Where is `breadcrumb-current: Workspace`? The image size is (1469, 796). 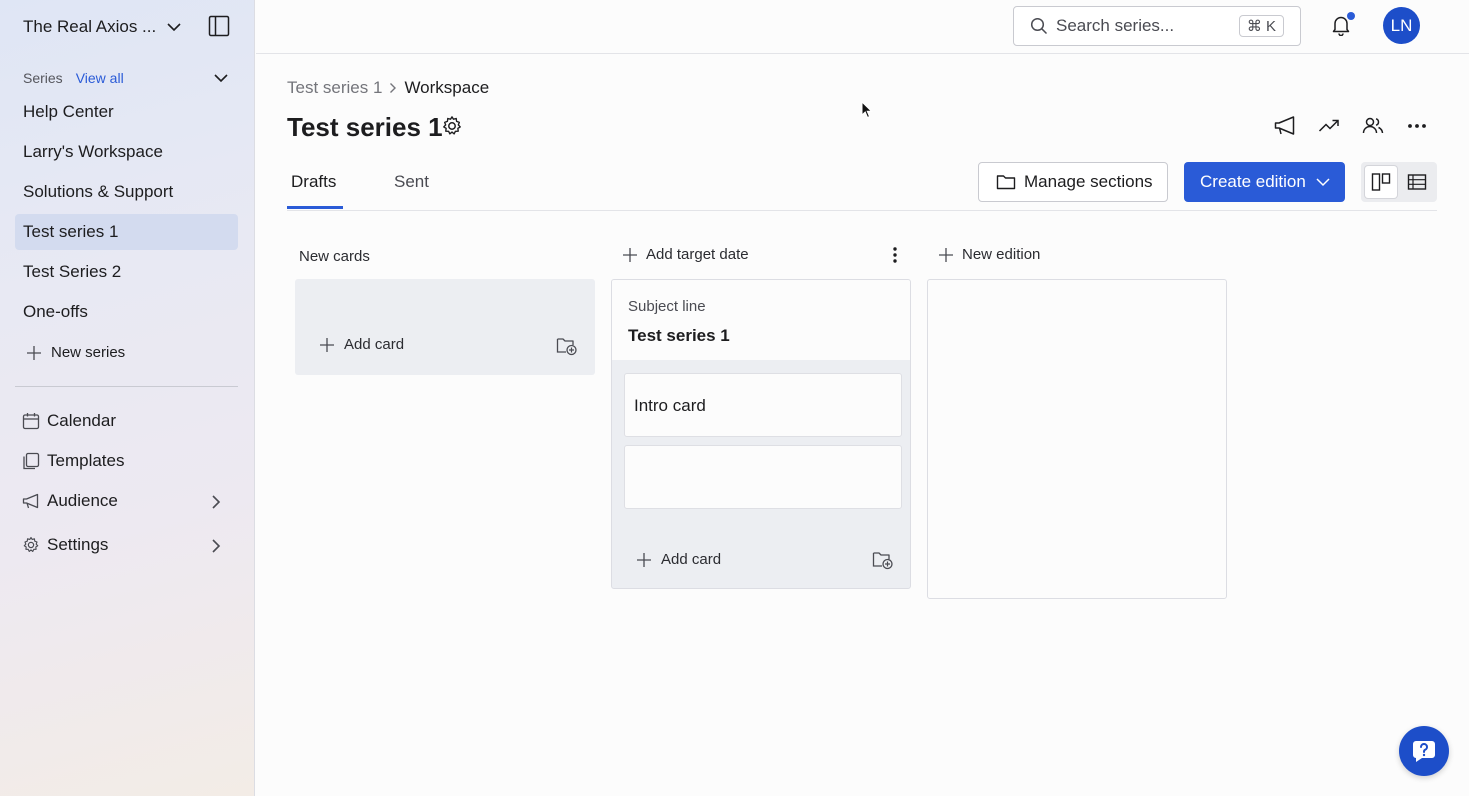
breadcrumb-current: Workspace is located at coordinates (447, 87).